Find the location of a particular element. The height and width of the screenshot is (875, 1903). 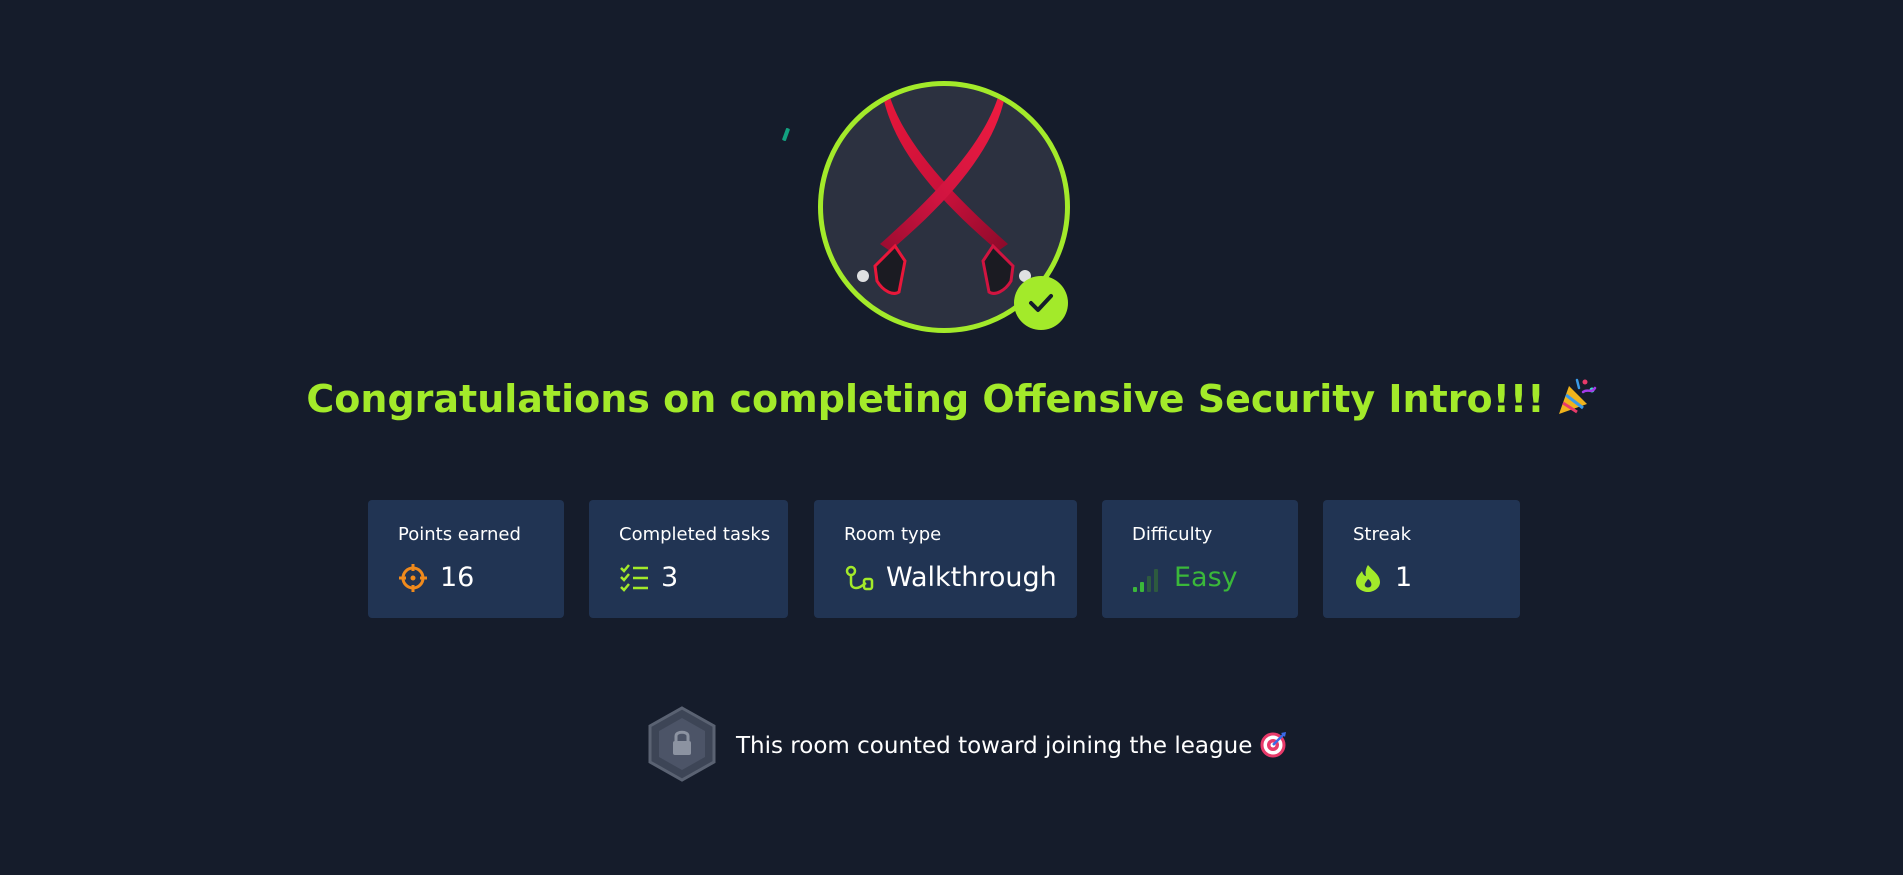

locked-hexagon-icon is located at coordinates (682, 746).